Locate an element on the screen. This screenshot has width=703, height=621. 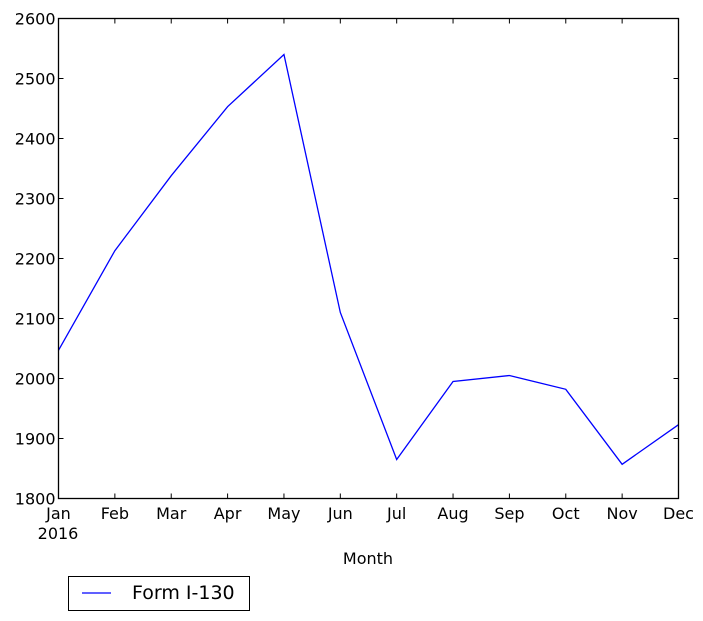
y-tick-label: 2200 is located at coordinates (35, 259).